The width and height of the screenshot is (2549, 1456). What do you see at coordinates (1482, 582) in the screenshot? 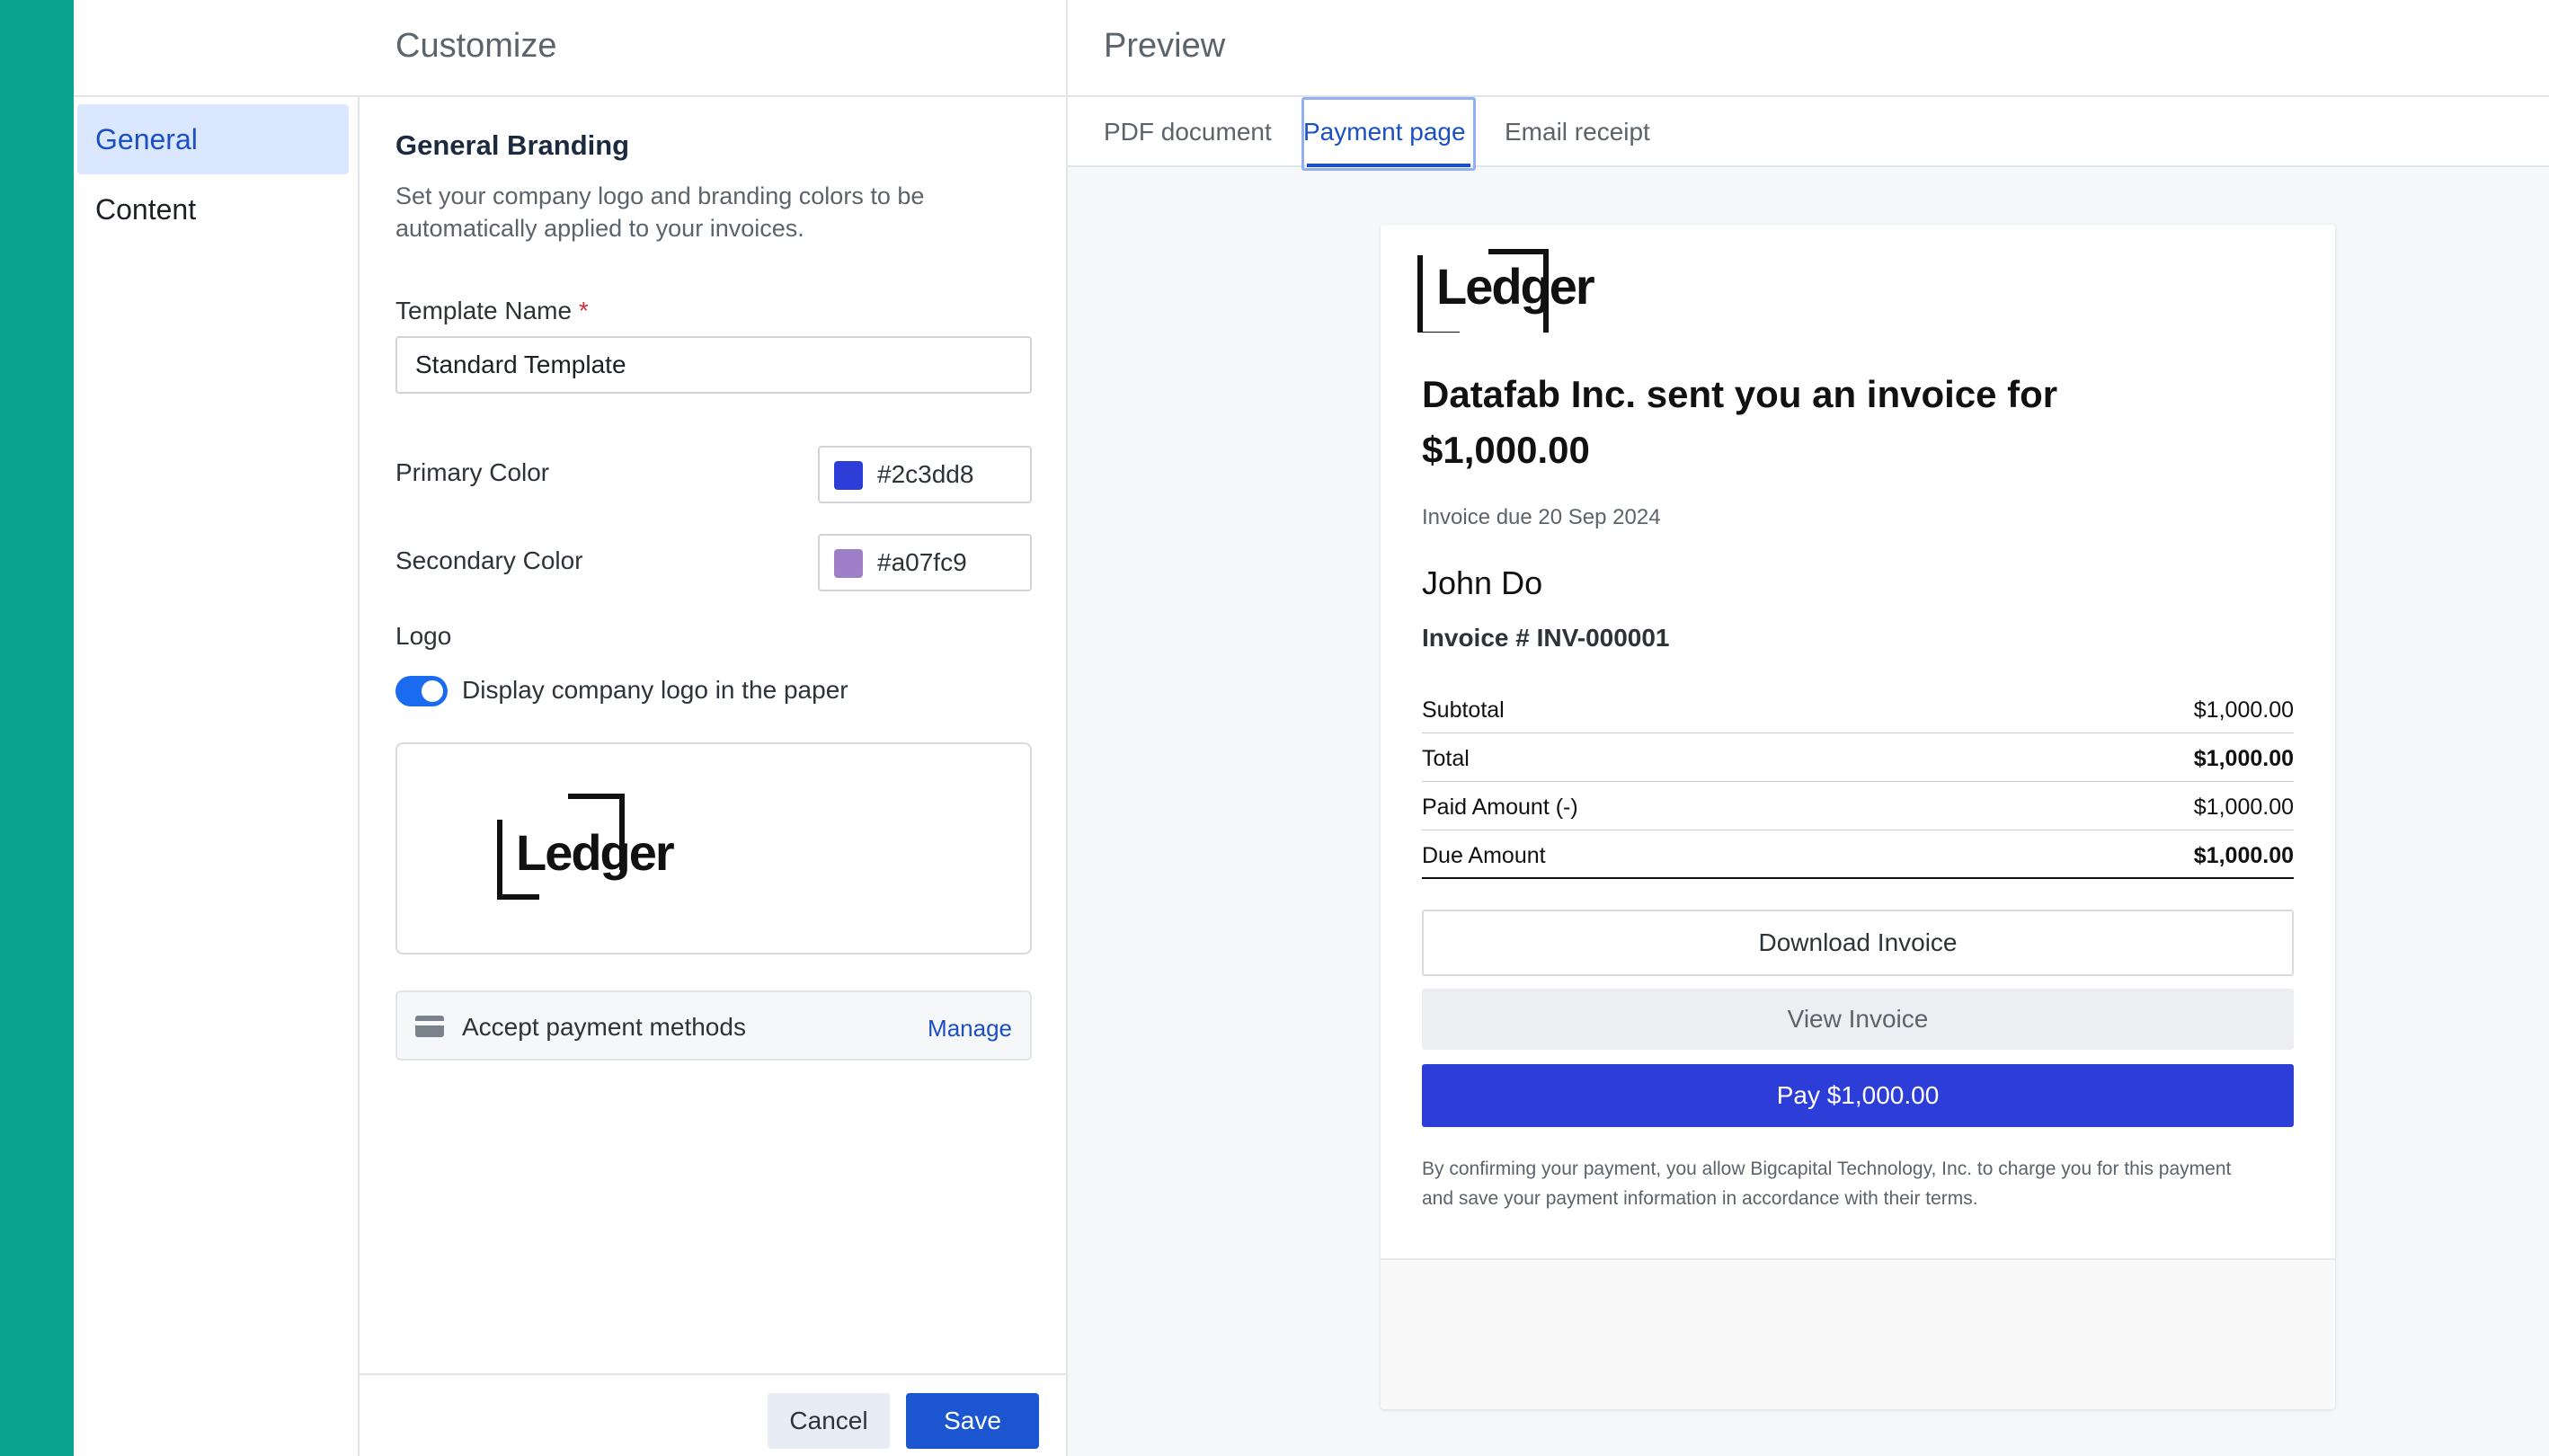
I see `invoice-customer-name: John Do` at bounding box center [1482, 582].